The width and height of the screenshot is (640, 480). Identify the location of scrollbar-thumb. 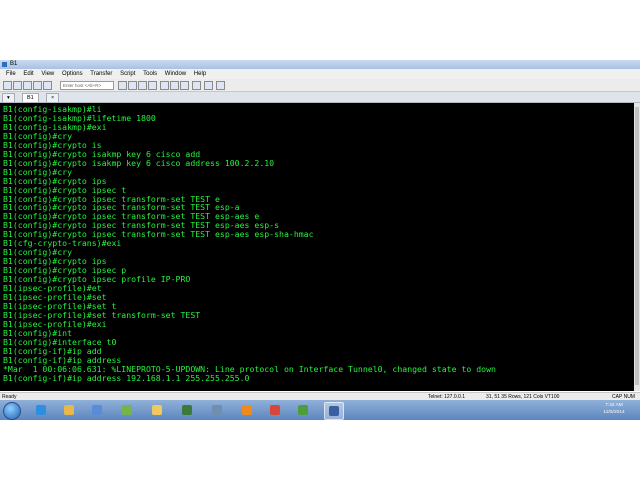
(637, 246).